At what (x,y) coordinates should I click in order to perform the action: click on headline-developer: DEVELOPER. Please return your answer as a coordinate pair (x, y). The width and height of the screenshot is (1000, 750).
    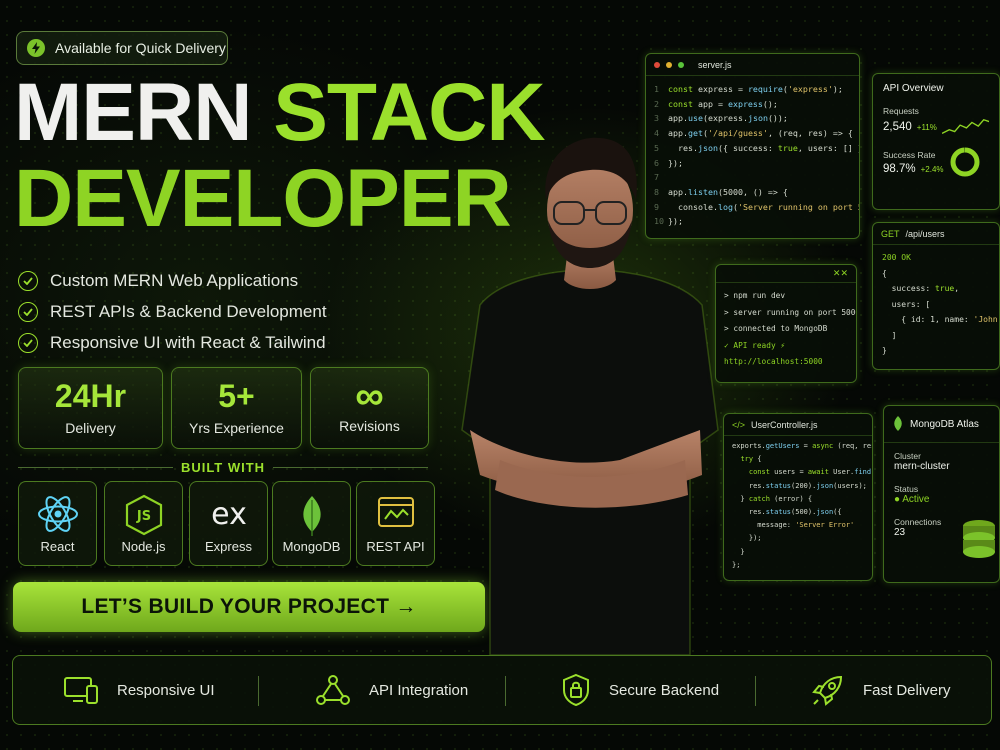
    Looking at the image, I should click on (263, 198).